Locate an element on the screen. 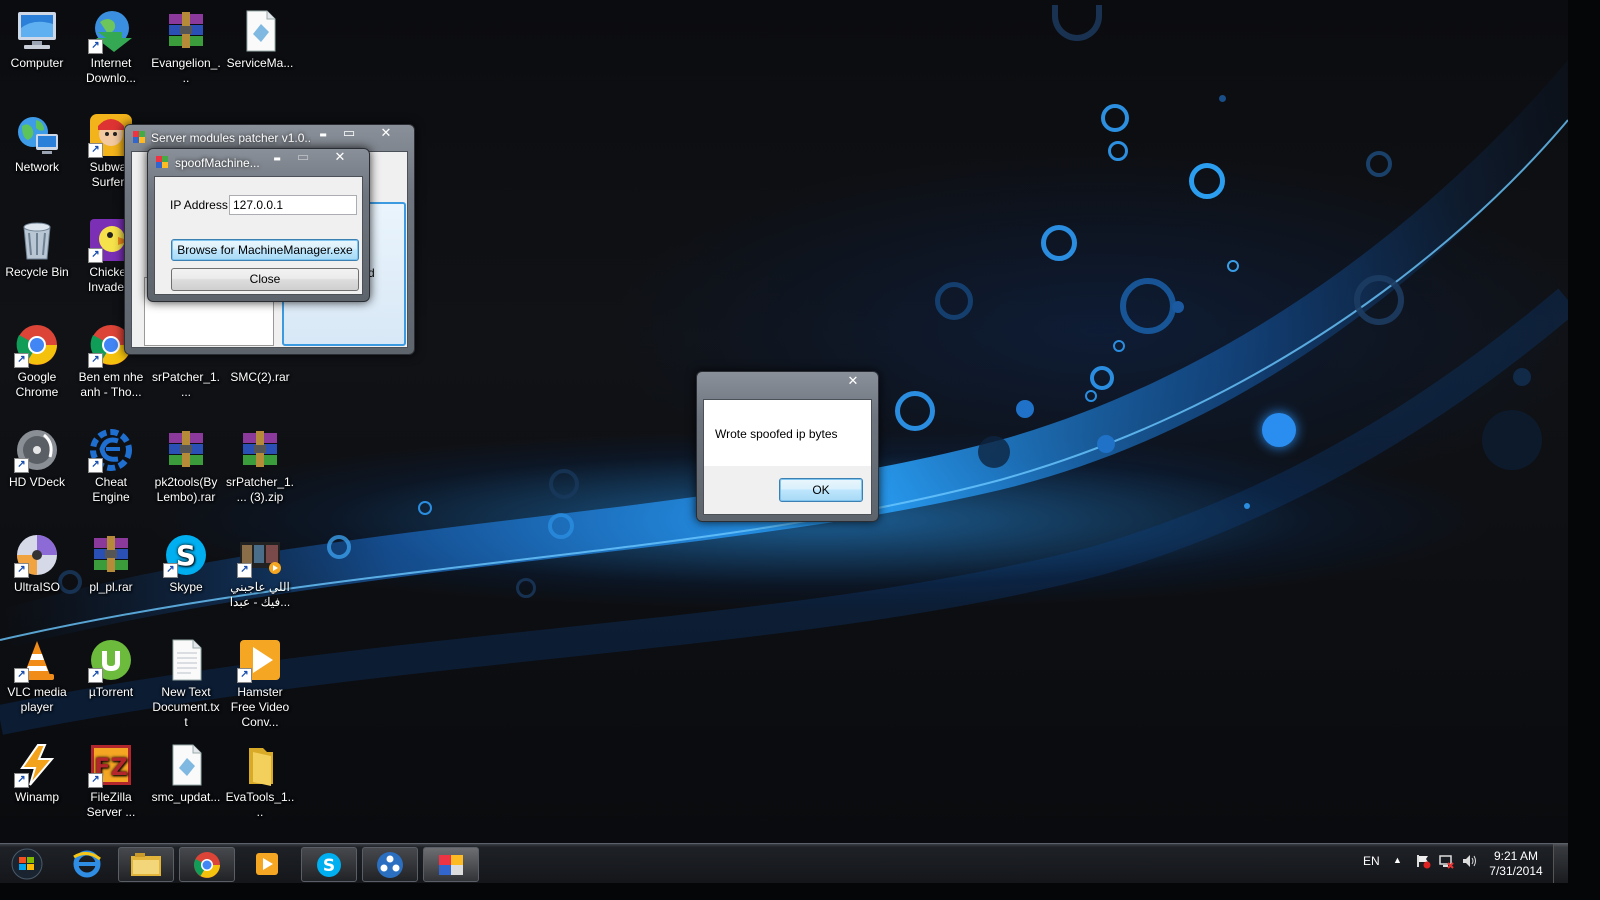 The height and width of the screenshot is (900, 1600). desktop-icon-cheat-engine: ↗ Cheat Engine is located at coordinates (111, 462).